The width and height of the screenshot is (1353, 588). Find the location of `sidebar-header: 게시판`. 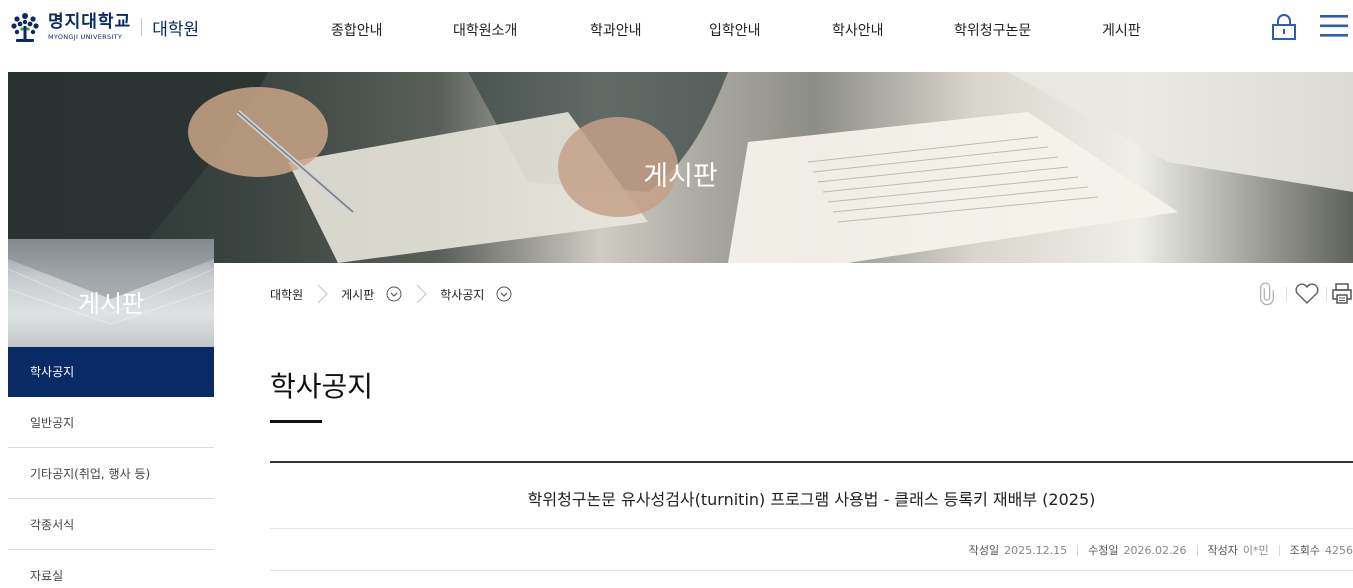

sidebar-header: 게시판 is located at coordinates (111, 293).